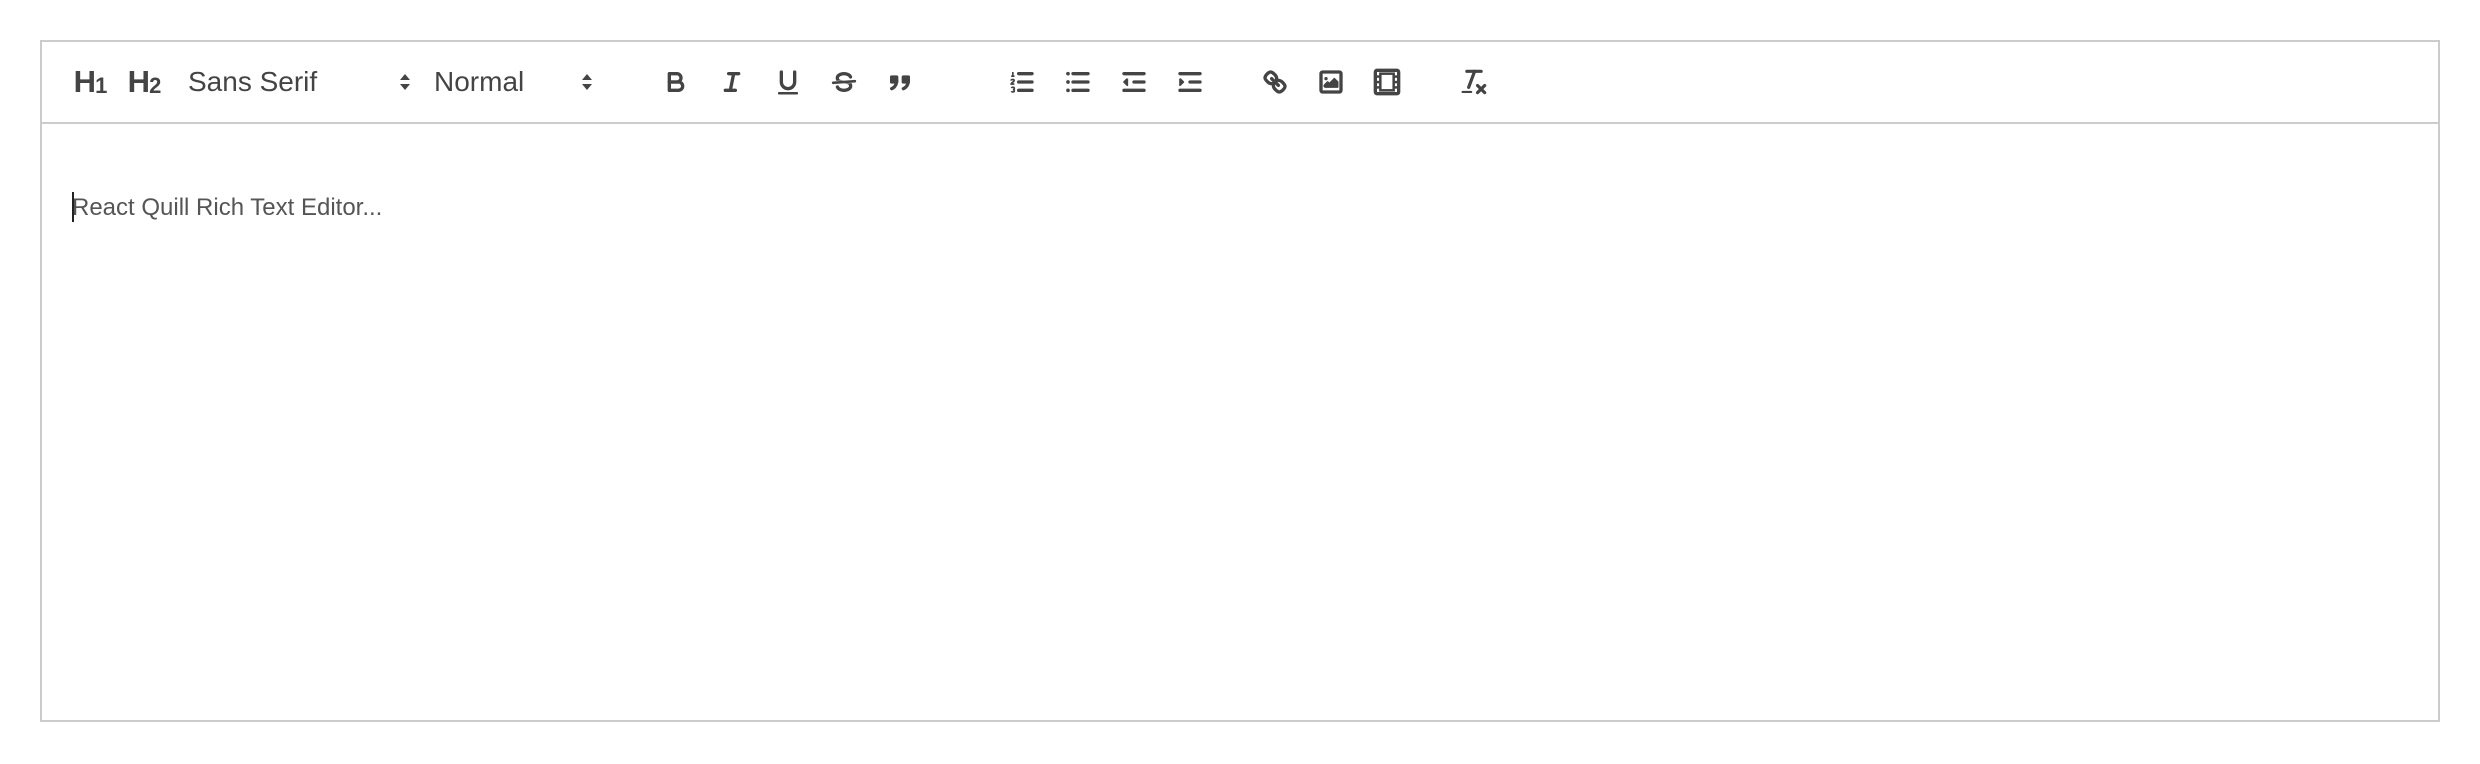 This screenshot has height=764, width=2480. I want to click on strike-button, so click(844, 82).